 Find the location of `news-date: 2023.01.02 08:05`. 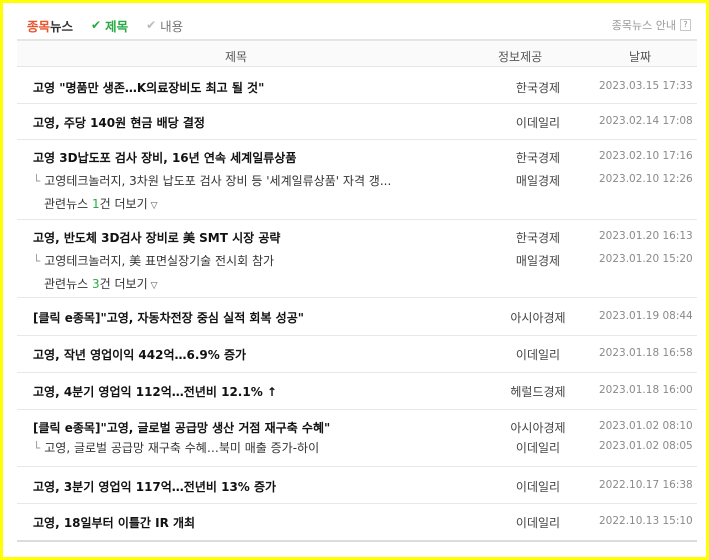

news-date: 2023.01.02 08:05 is located at coordinates (646, 446).